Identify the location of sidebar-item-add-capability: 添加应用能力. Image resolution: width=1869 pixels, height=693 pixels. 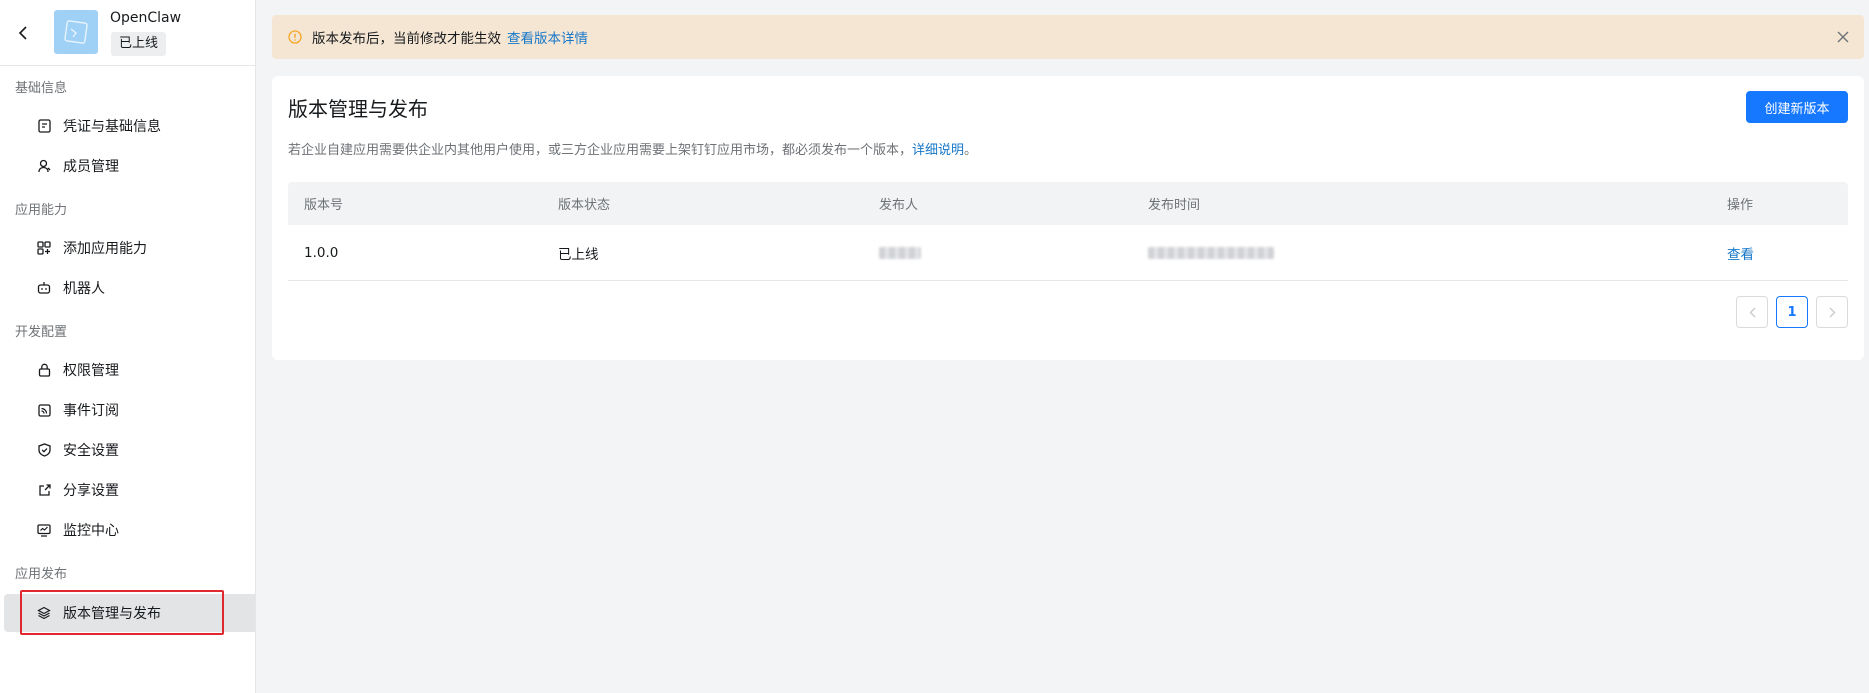
(128, 248).